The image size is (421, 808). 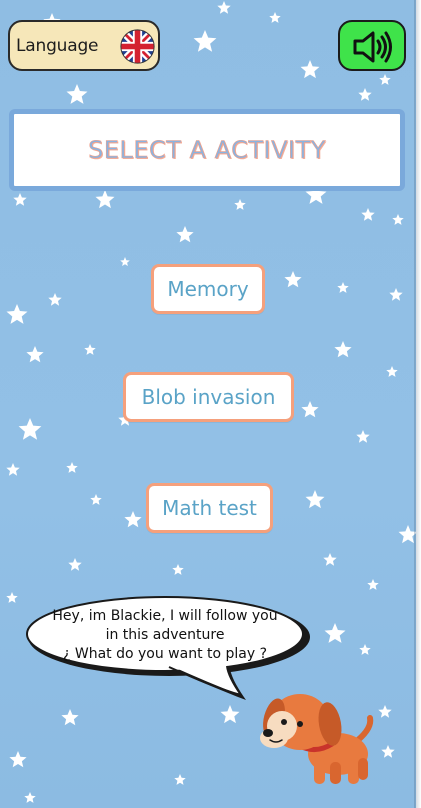 What do you see at coordinates (209, 508) in the screenshot?
I see `activity-button-math-test: Math test` at bounding box center [209, 508].